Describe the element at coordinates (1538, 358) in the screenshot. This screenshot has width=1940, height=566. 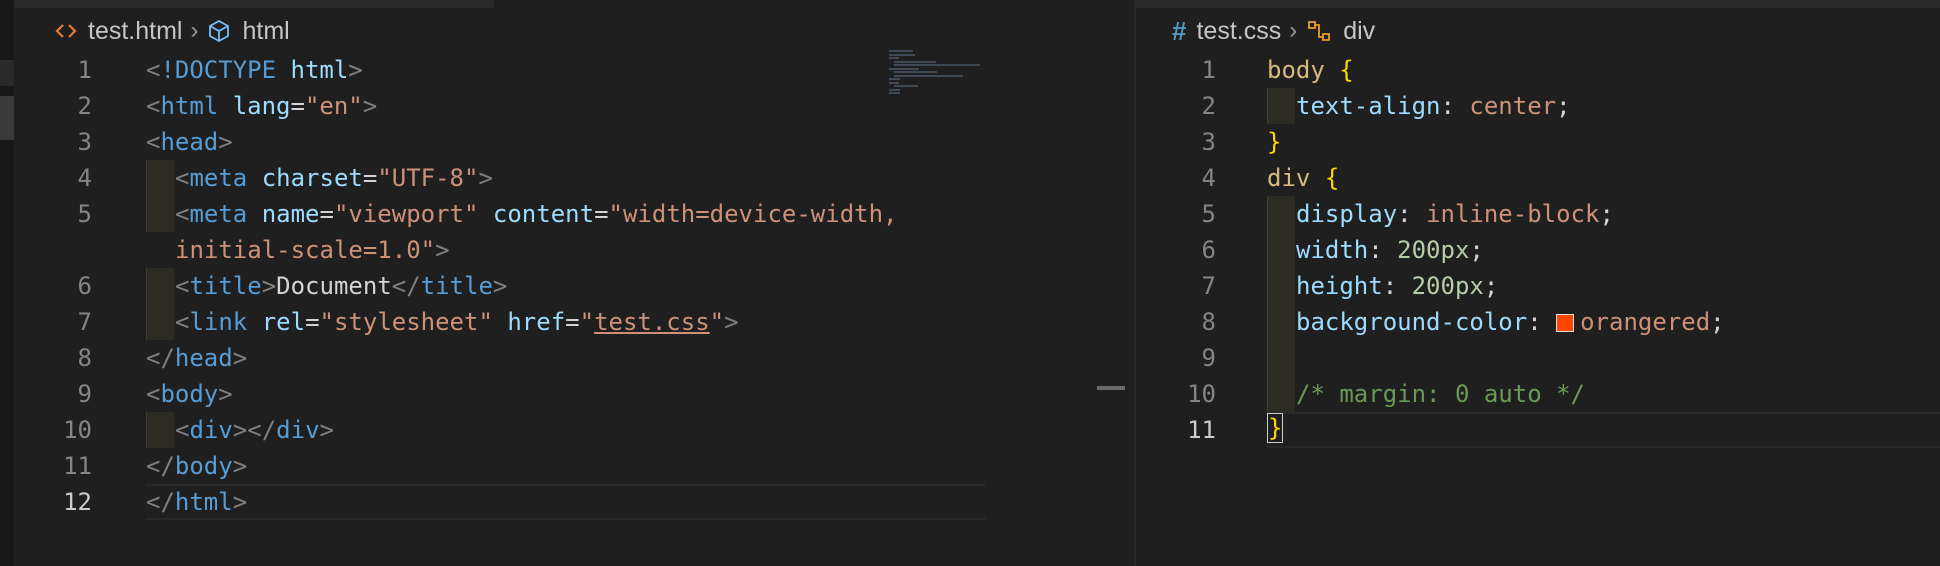
I see `code-line: 9` at that location.